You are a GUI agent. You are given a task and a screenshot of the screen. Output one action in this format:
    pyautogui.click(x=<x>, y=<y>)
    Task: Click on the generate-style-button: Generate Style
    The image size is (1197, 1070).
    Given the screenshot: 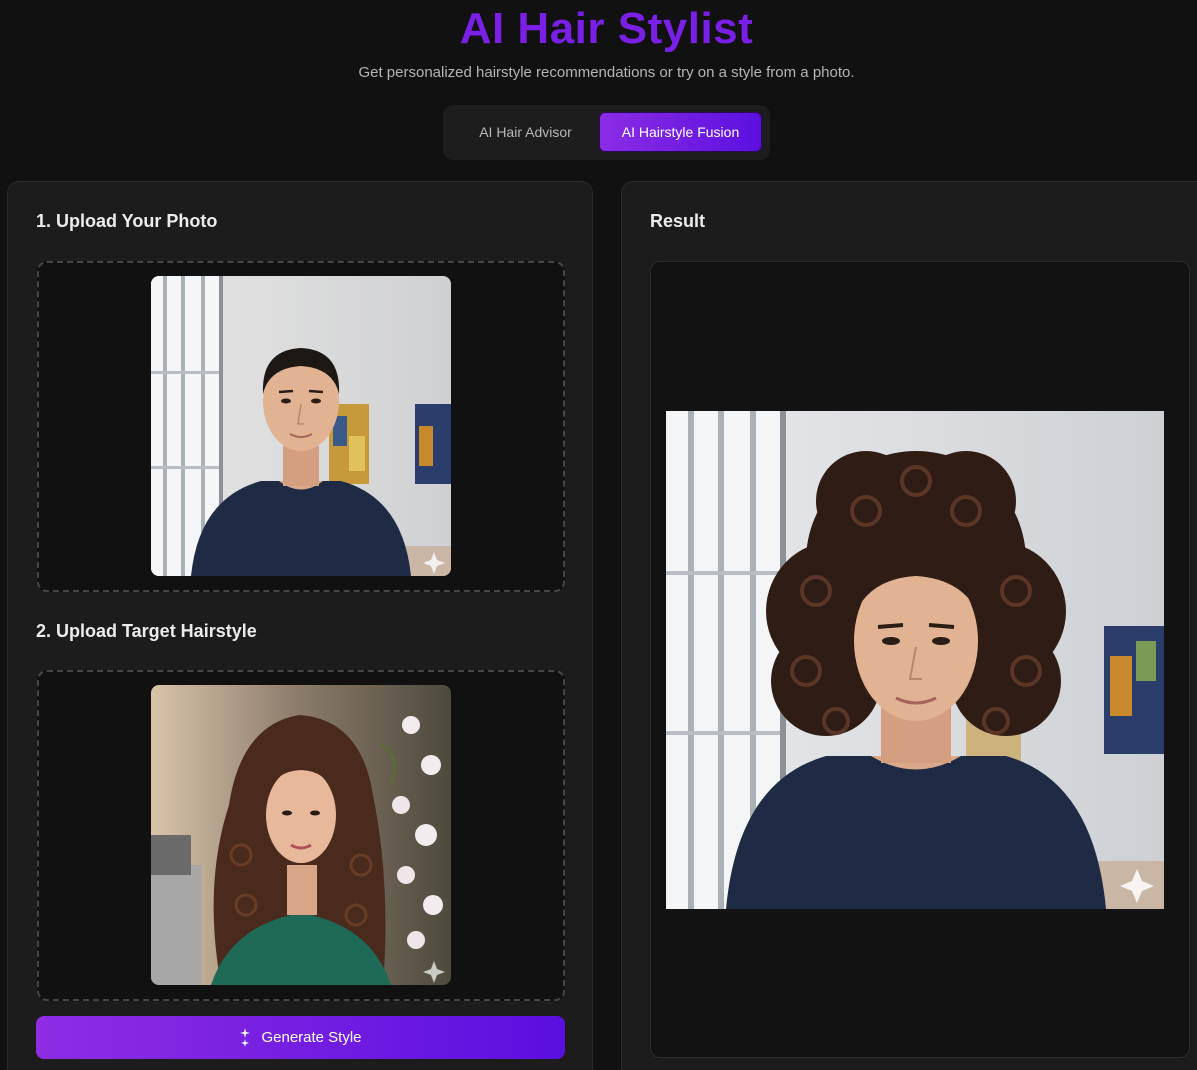 What is the action you would take?
    pyautogui.click(x=300, y=1037)
    